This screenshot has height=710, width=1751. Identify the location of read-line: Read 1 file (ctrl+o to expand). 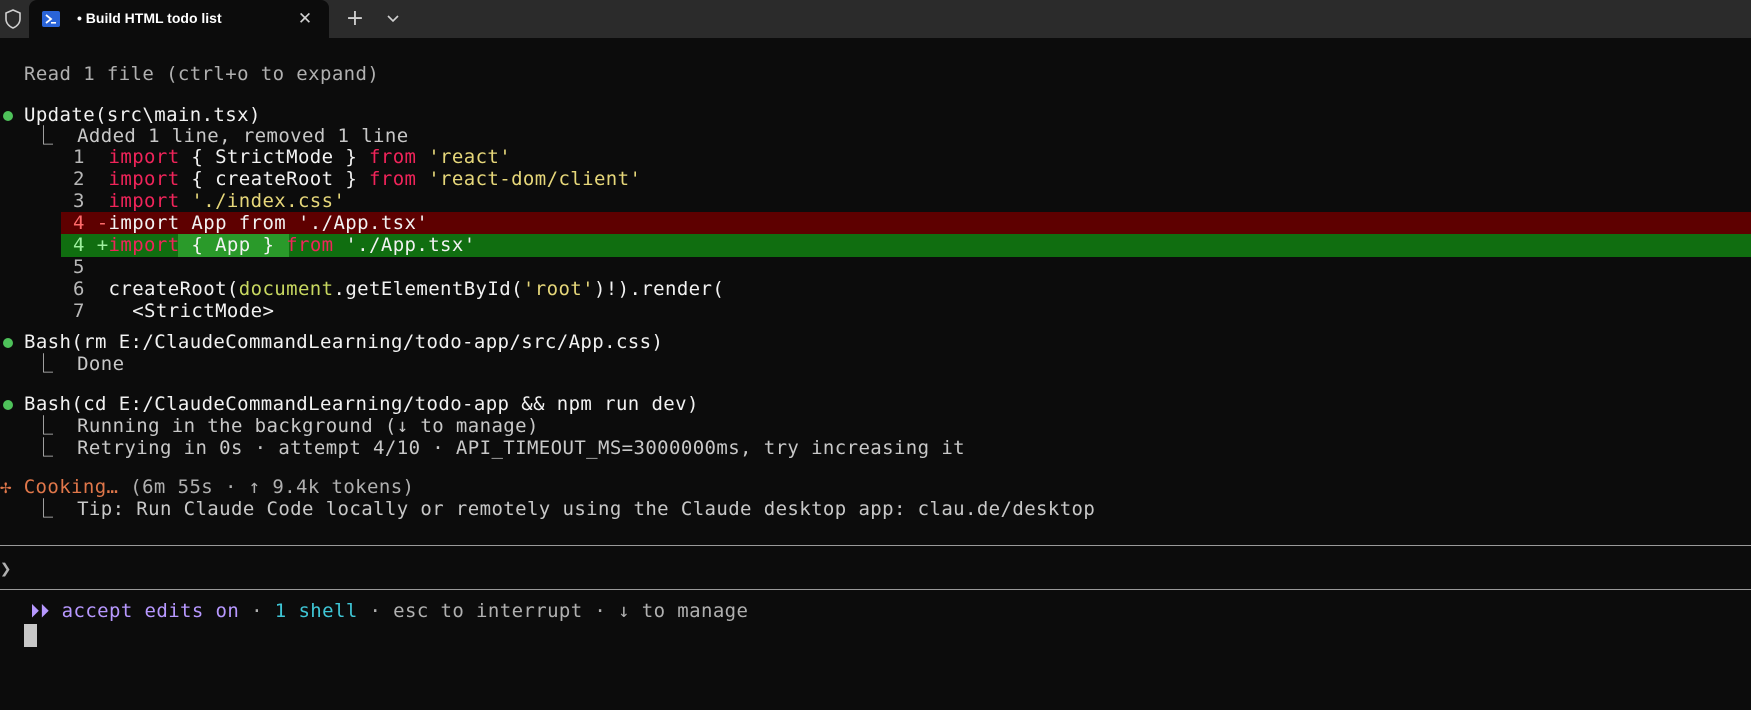
(202, 74).